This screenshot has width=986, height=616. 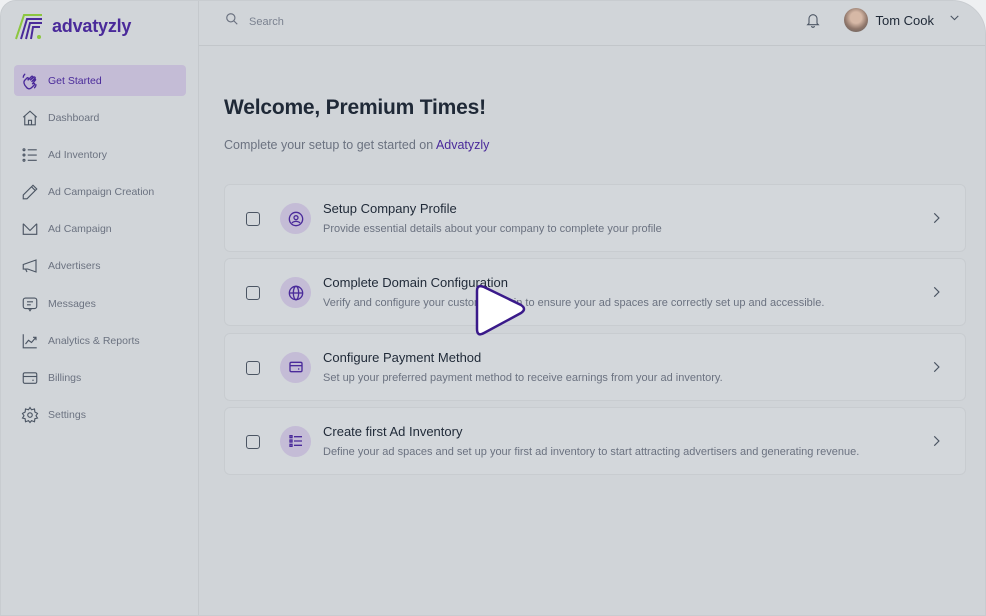 I want to click on search-bar, so click(x=337, y=21).